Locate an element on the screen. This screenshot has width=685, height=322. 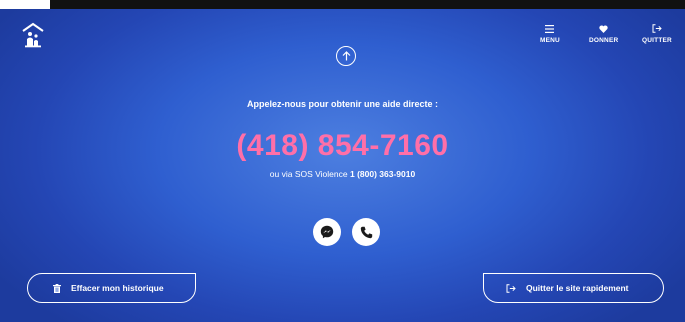
clear-history-label: Effacer mon historique is located at coordinates (117, 288).